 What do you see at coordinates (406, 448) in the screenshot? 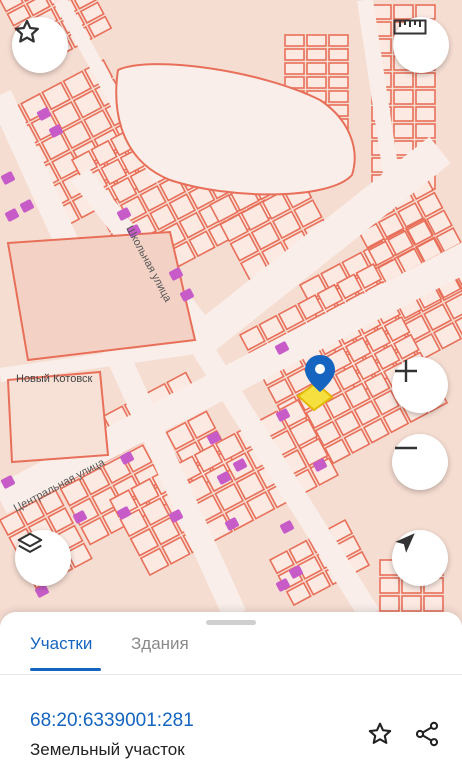
I see `minus-icon` at bounding box center [406, 448].